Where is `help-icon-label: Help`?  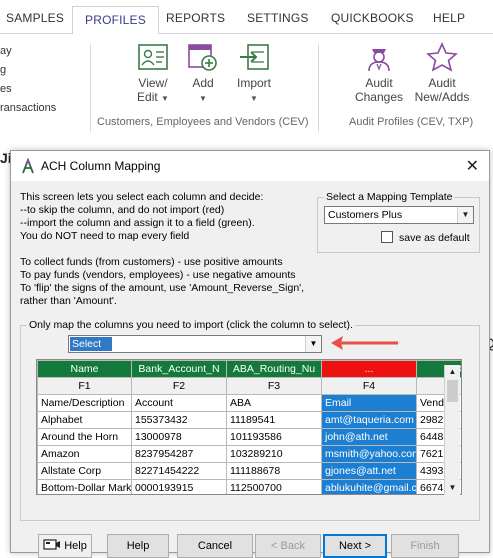
help-icon-label: Help is located at coordinates (75, 546).